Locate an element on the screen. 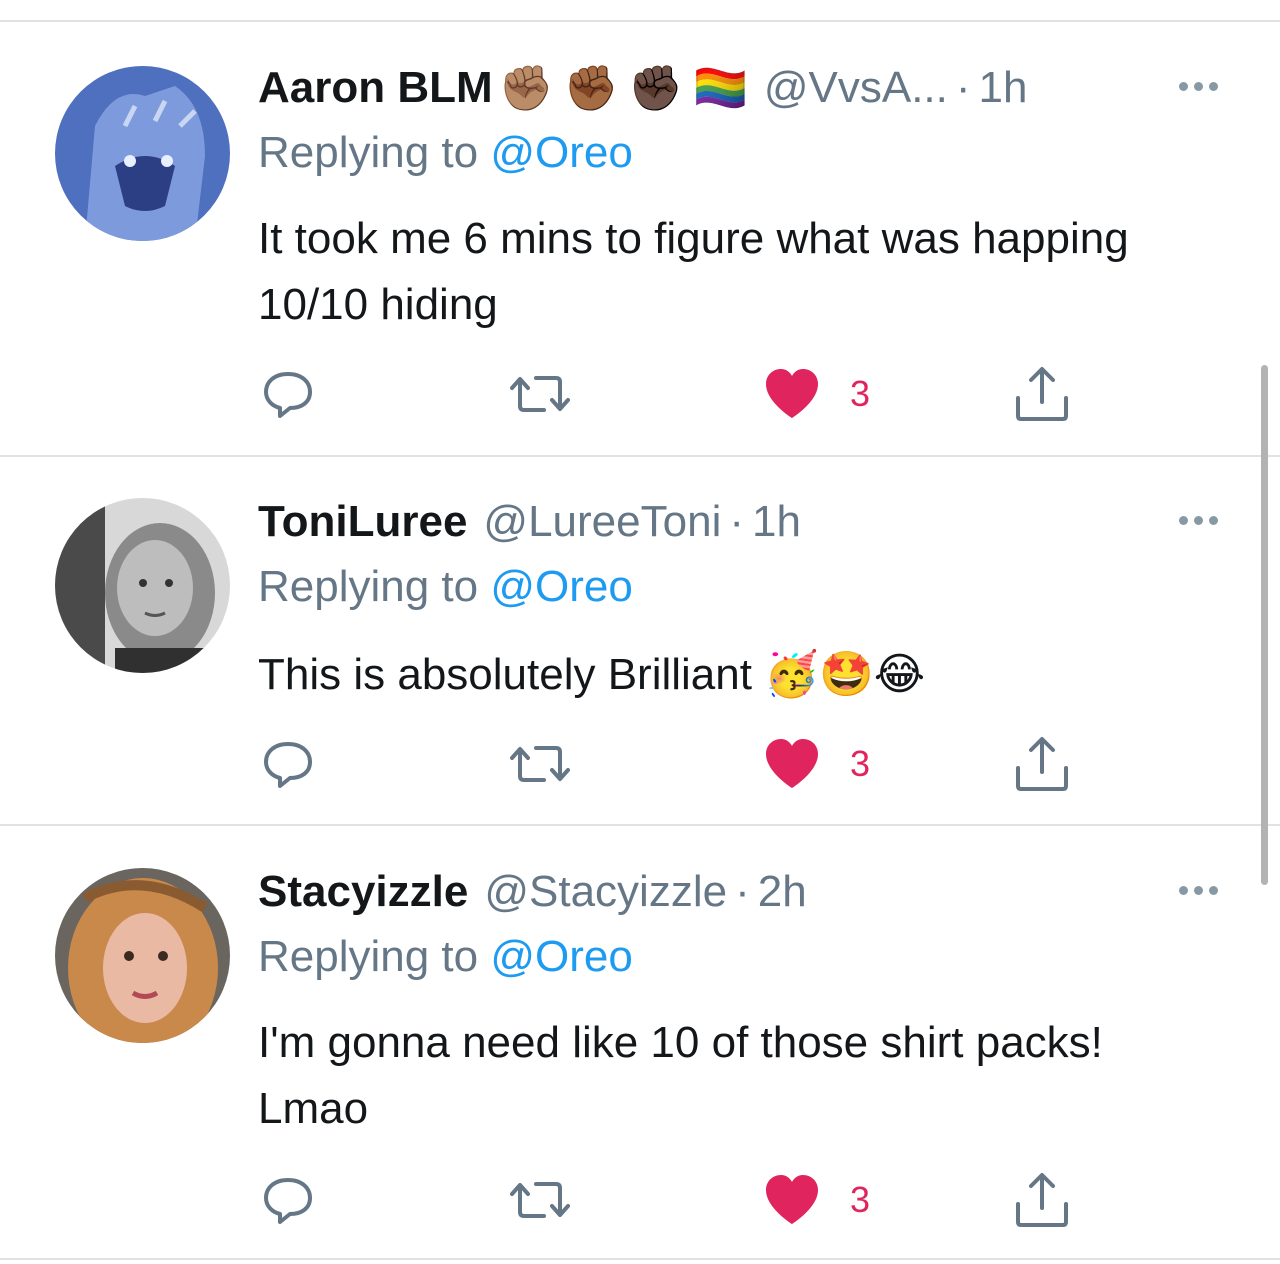 This screenshot has height=1264, width=1280. tweet-text: This is absolutely Brilliant 🥳🤩😂 is located at coordinates (592, 674).